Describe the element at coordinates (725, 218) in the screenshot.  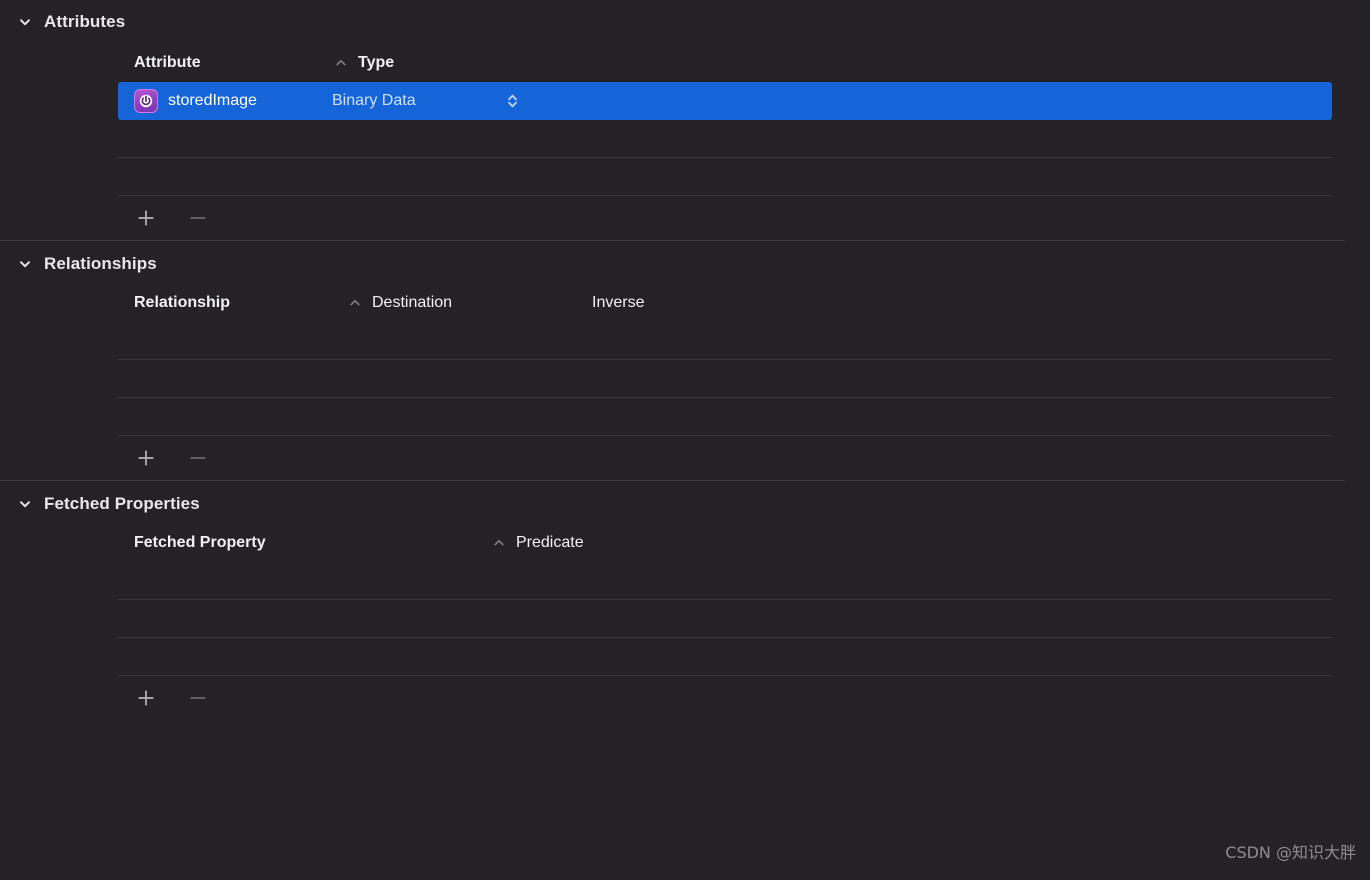
I see `attributes-table-footer` at that location.